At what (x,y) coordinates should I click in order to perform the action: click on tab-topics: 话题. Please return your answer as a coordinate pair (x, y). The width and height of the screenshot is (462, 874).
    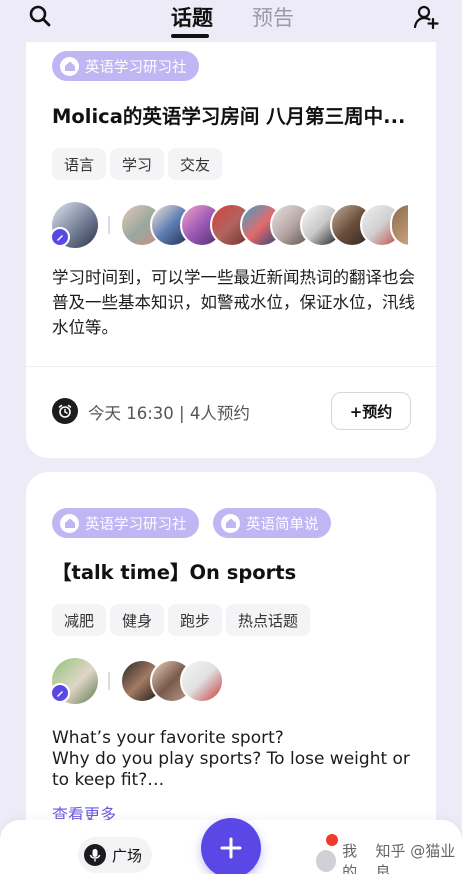
    Looking at the image, I should click on (192, 17).